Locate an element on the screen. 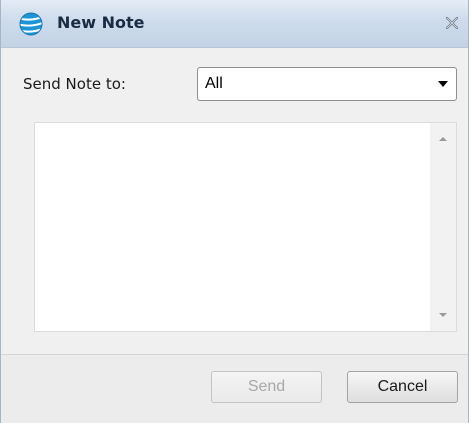 Image resolution: width=471 pixels, height=423 pixels. cancel-button: Cancel is located at coordinates (402, 387).